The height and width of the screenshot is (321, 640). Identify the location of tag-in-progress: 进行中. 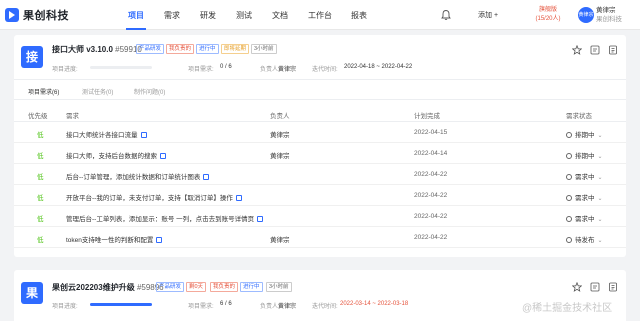
(251, 287).